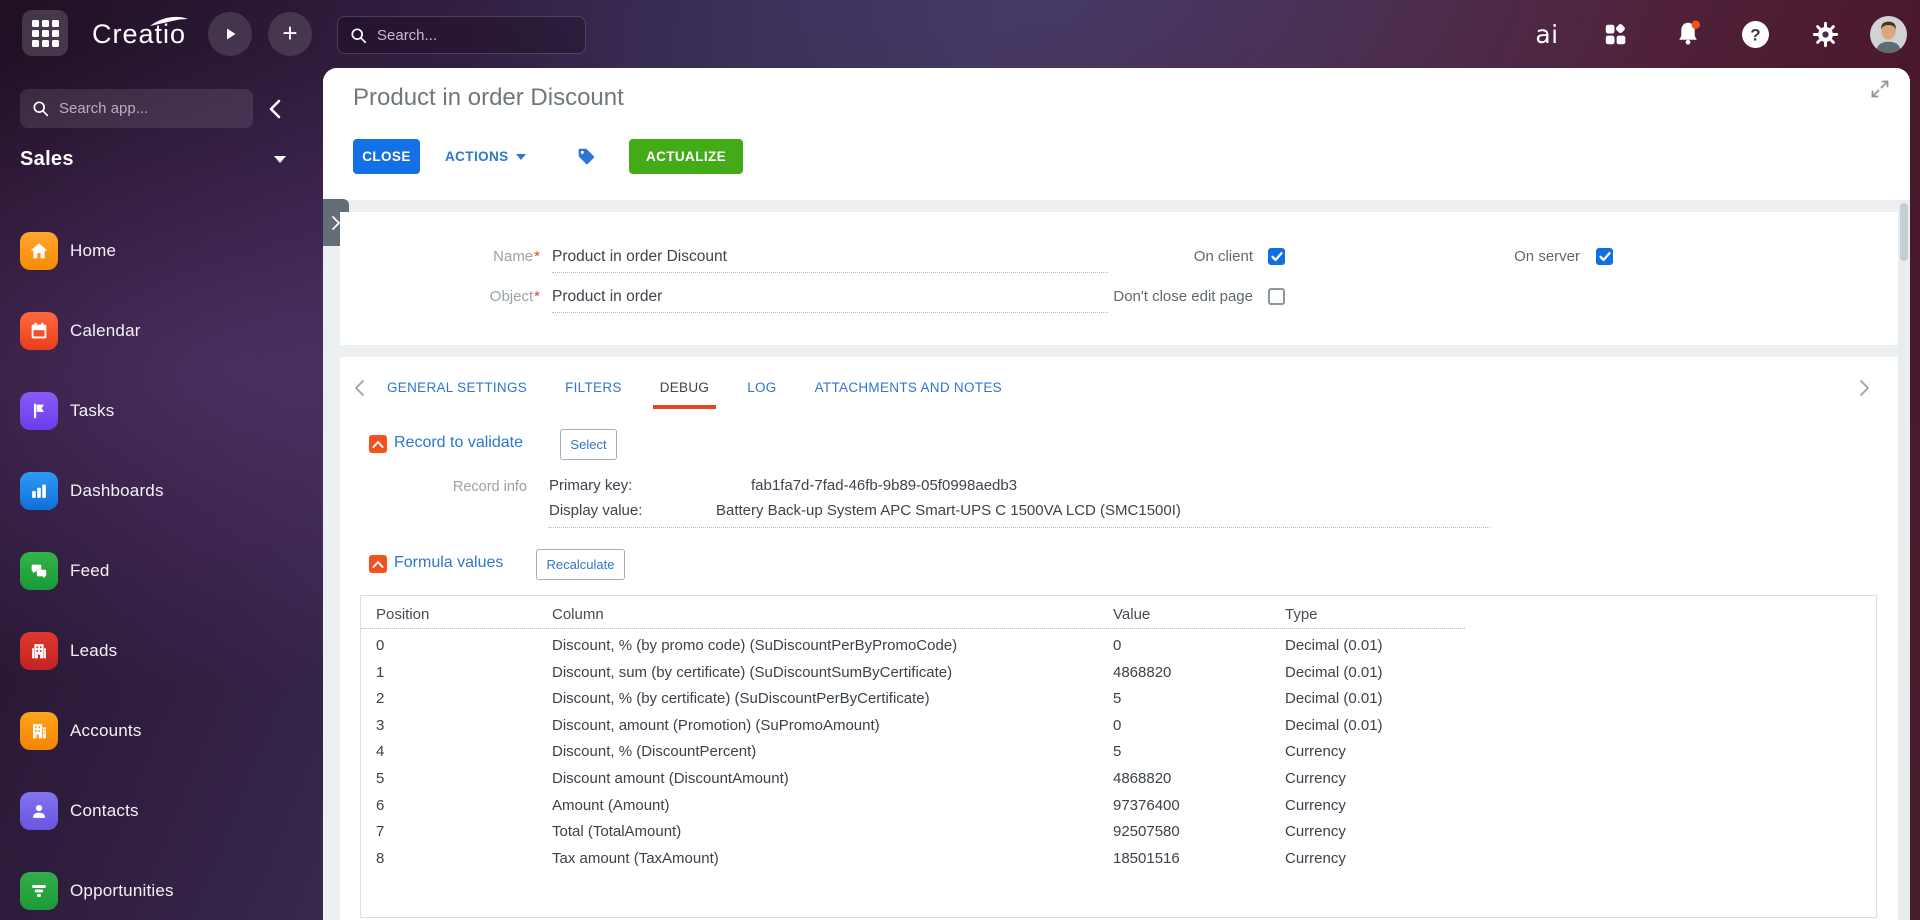  I want to click on table-row: 8 Tax amount (TaxAmount) 18501516 Currency, so click(1118, 858).